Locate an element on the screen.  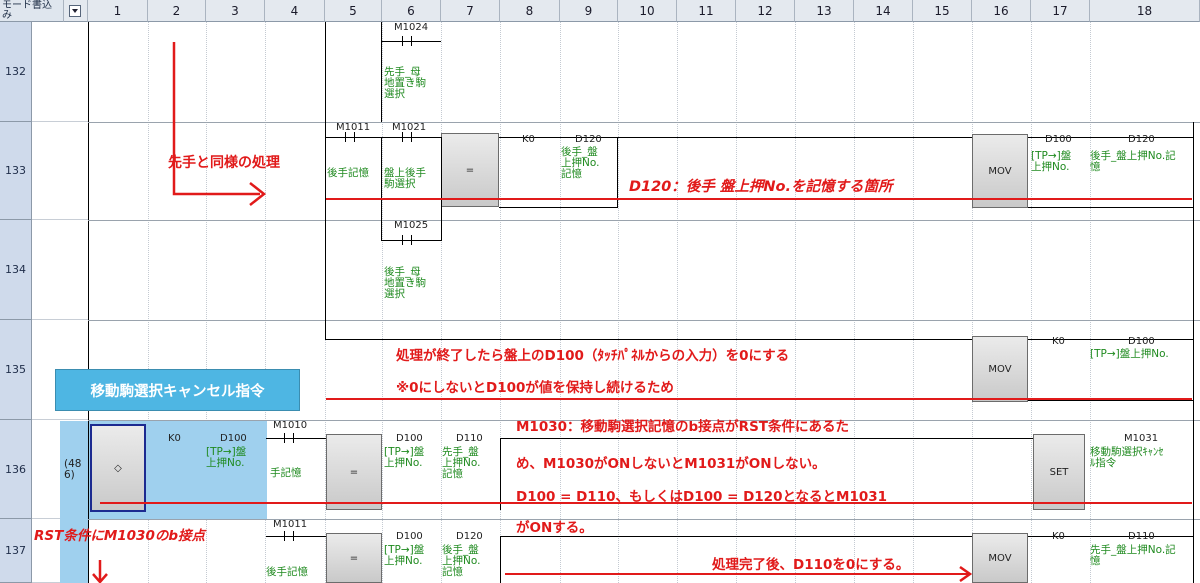
column-header-cell: 8 is located at coordinates (530, 11).